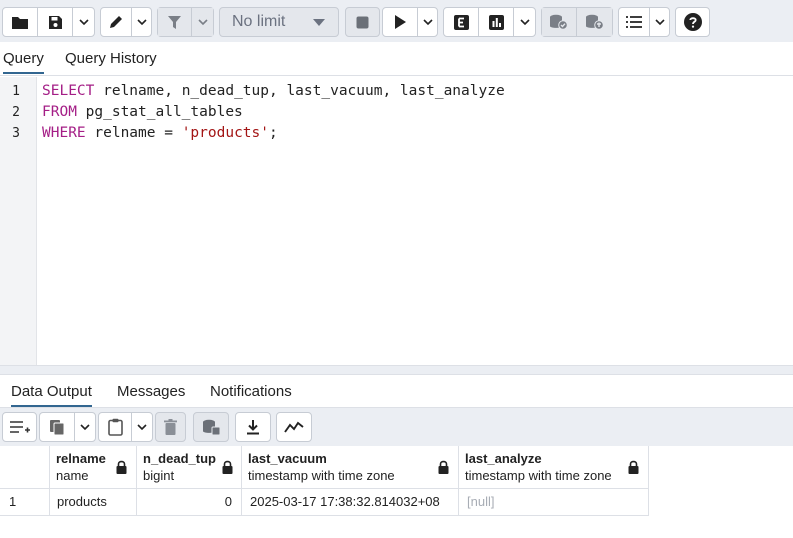 Image resolution: width=793 pixels, height=538 pixels. What do you see at coordinates (68, 91) in the screenshot?
I see `sql-keyword: SELECT` at bounding box center [68, 91].